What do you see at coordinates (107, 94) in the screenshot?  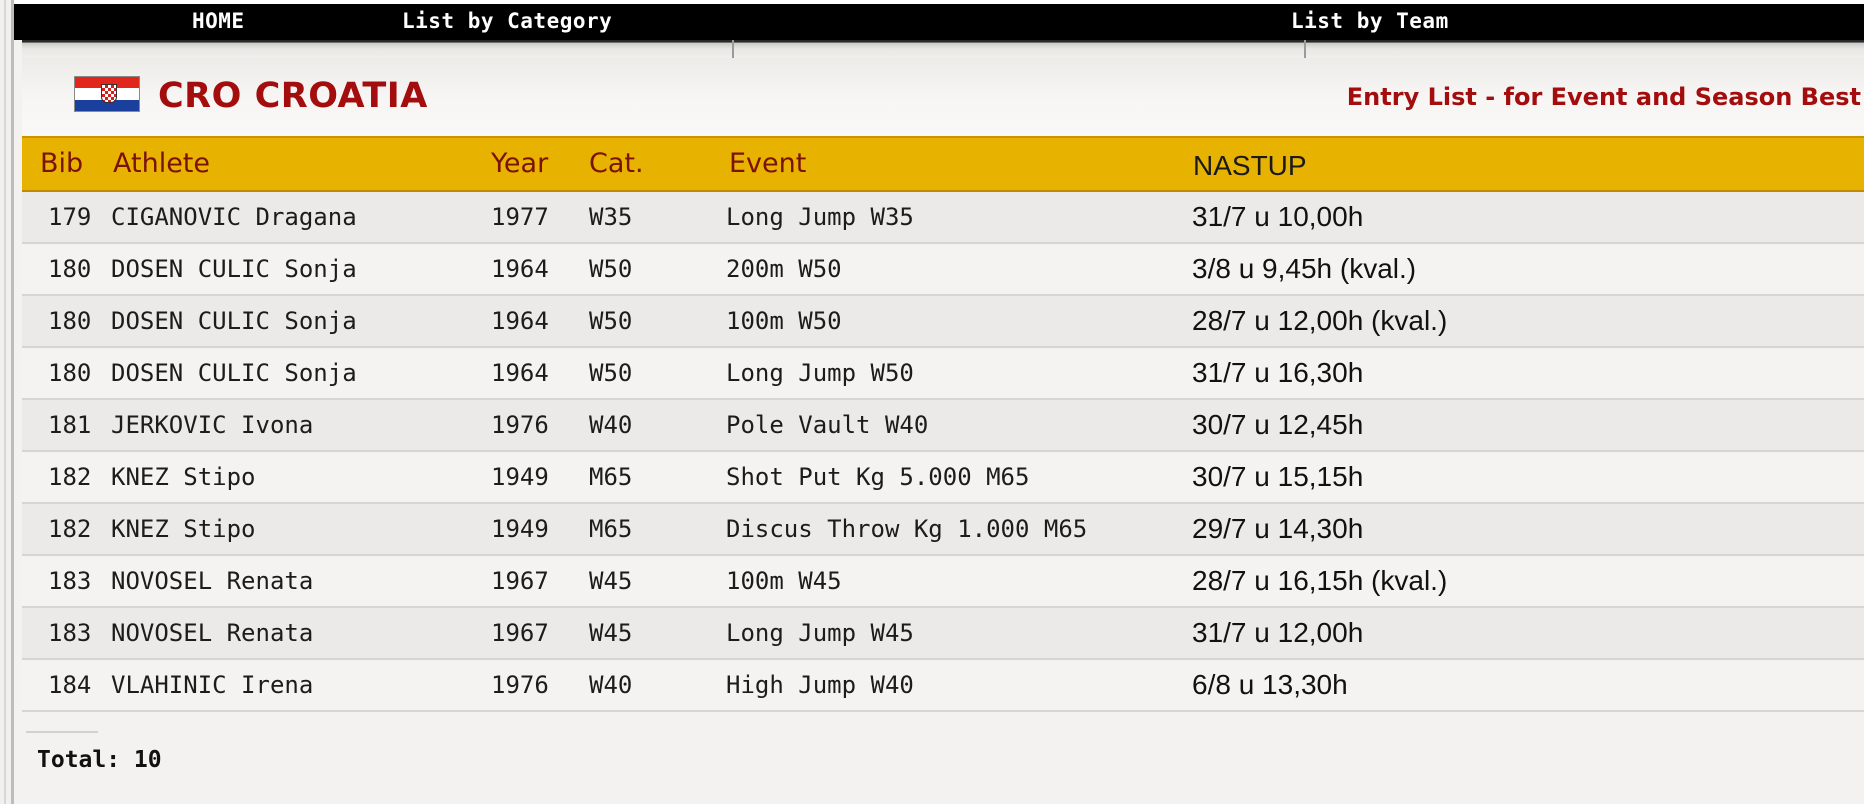 I see `croatia-flag-icon` at bounding box center [107, 94].